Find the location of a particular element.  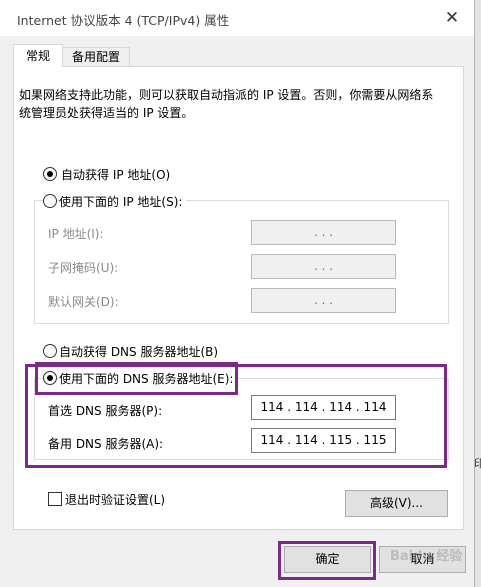

manual-ip-radio is located at coordinates (50, 201).